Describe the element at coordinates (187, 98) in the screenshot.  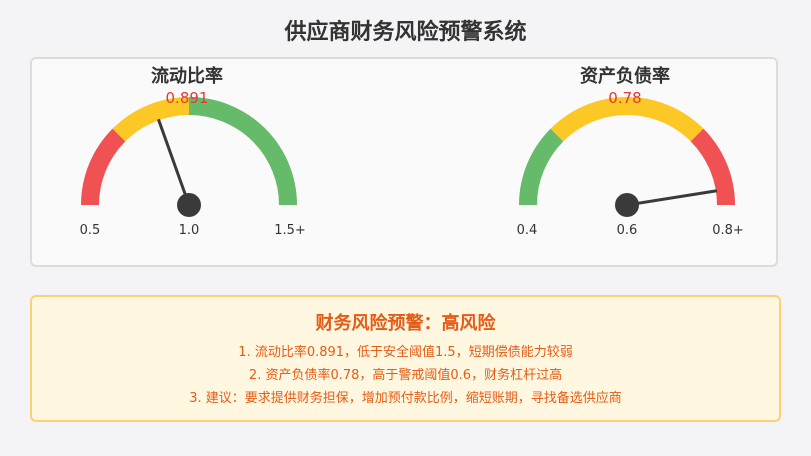
I see `gauge-value: 0.891` at that location.